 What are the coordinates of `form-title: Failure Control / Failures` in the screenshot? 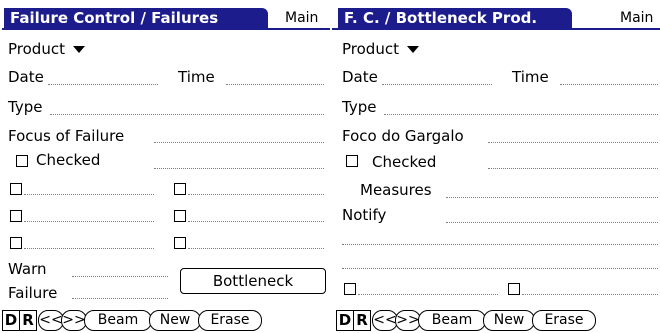 It's located at (136, 18).